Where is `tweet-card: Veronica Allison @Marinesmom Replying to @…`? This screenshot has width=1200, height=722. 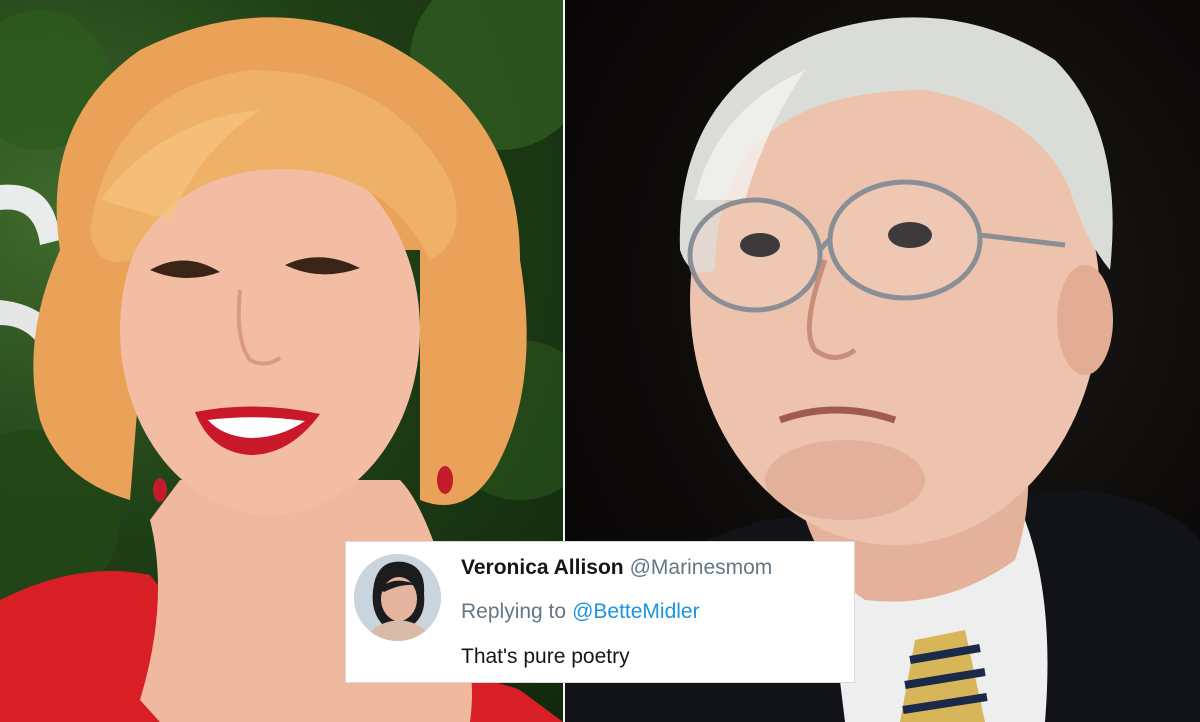
tweet-card: Veronica Allison @Marinesmom Replying to @… is located at coordinates (600, 612).